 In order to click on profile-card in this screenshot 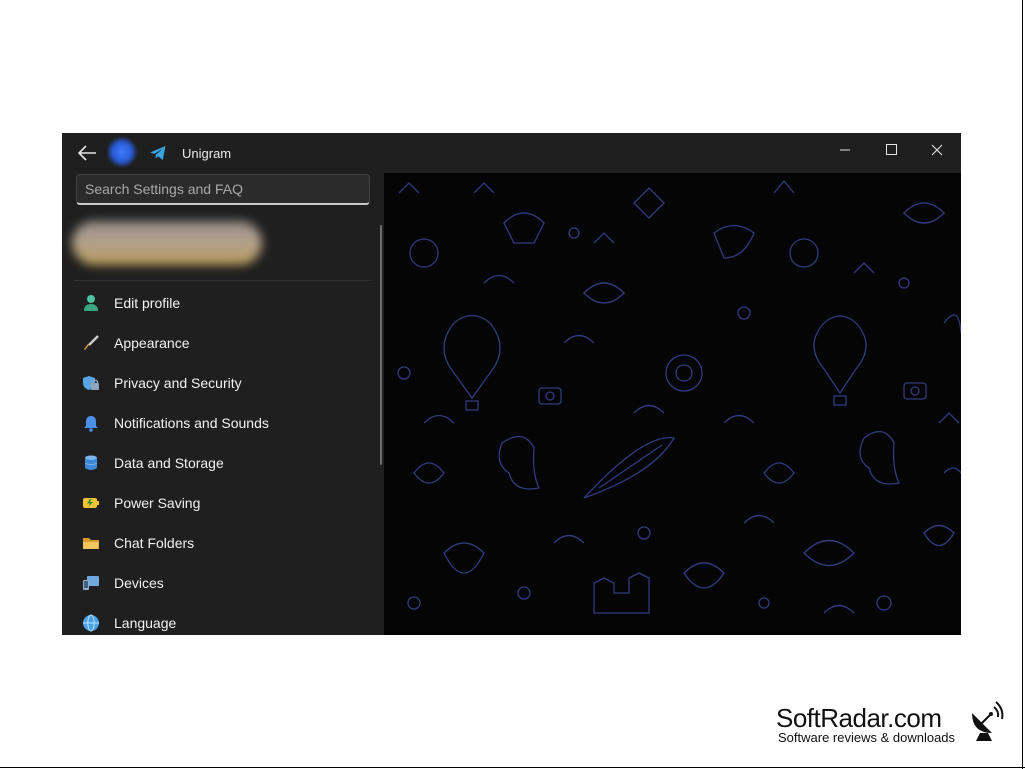, I will do `click(167, 243)`.